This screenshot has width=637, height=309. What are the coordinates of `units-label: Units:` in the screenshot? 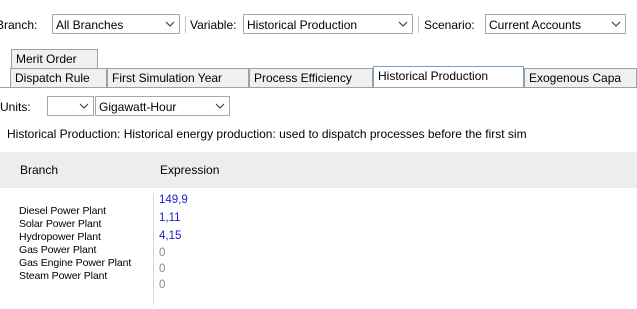 It's located at (15, 107).